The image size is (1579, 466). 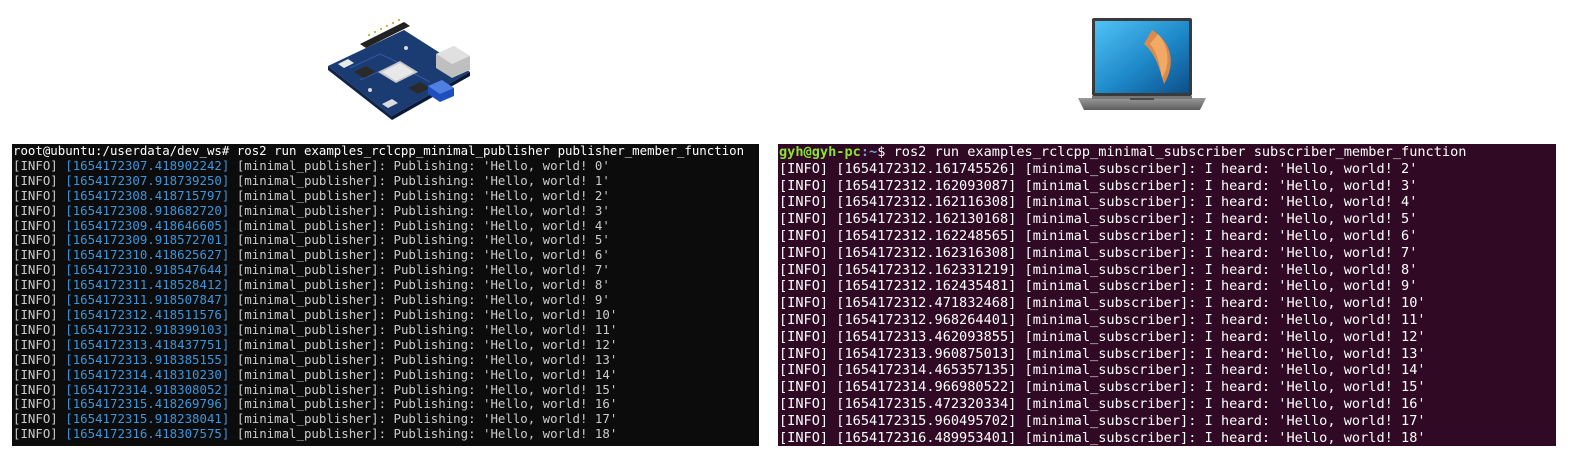 I want to click on log-timestamp: [1654172310.418625627], so click(x=147, y=255).